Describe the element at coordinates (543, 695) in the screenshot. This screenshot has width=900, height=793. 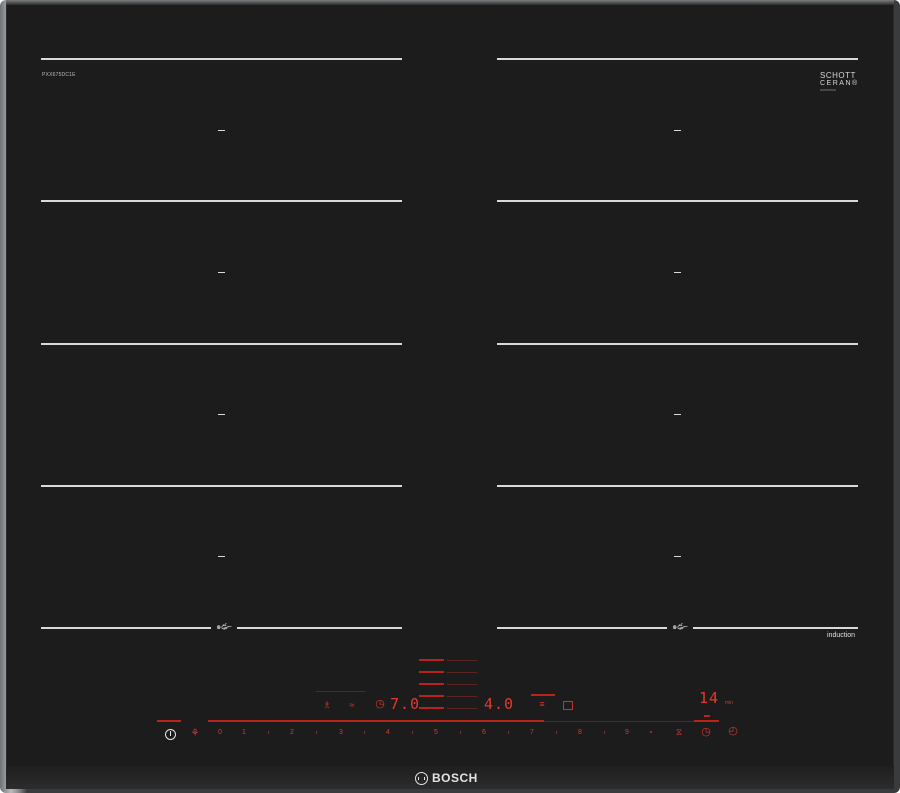
I see `right-zone-select-bar` at that location.